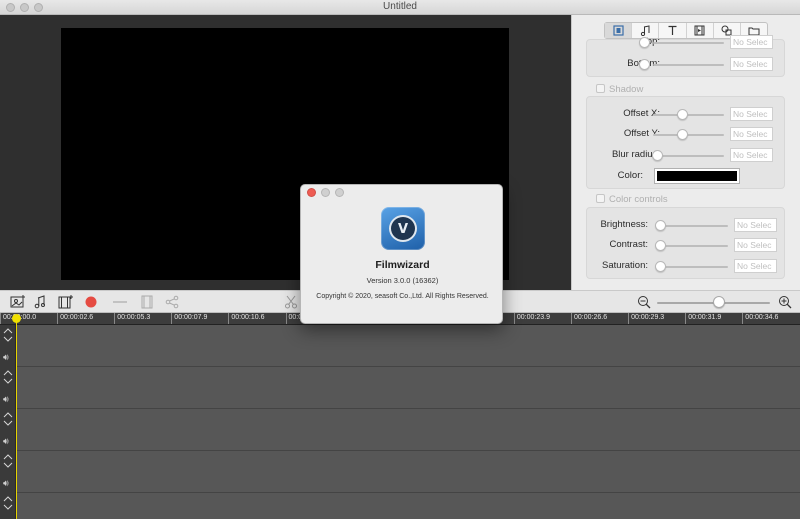 Image resolution: width=800 pixels, height=519 pixels. What do you see at coordinates (646, 318) in the screenshot?
I see `ruler-tick-label: 00:00:29.3` at bounding box center [646, 318].